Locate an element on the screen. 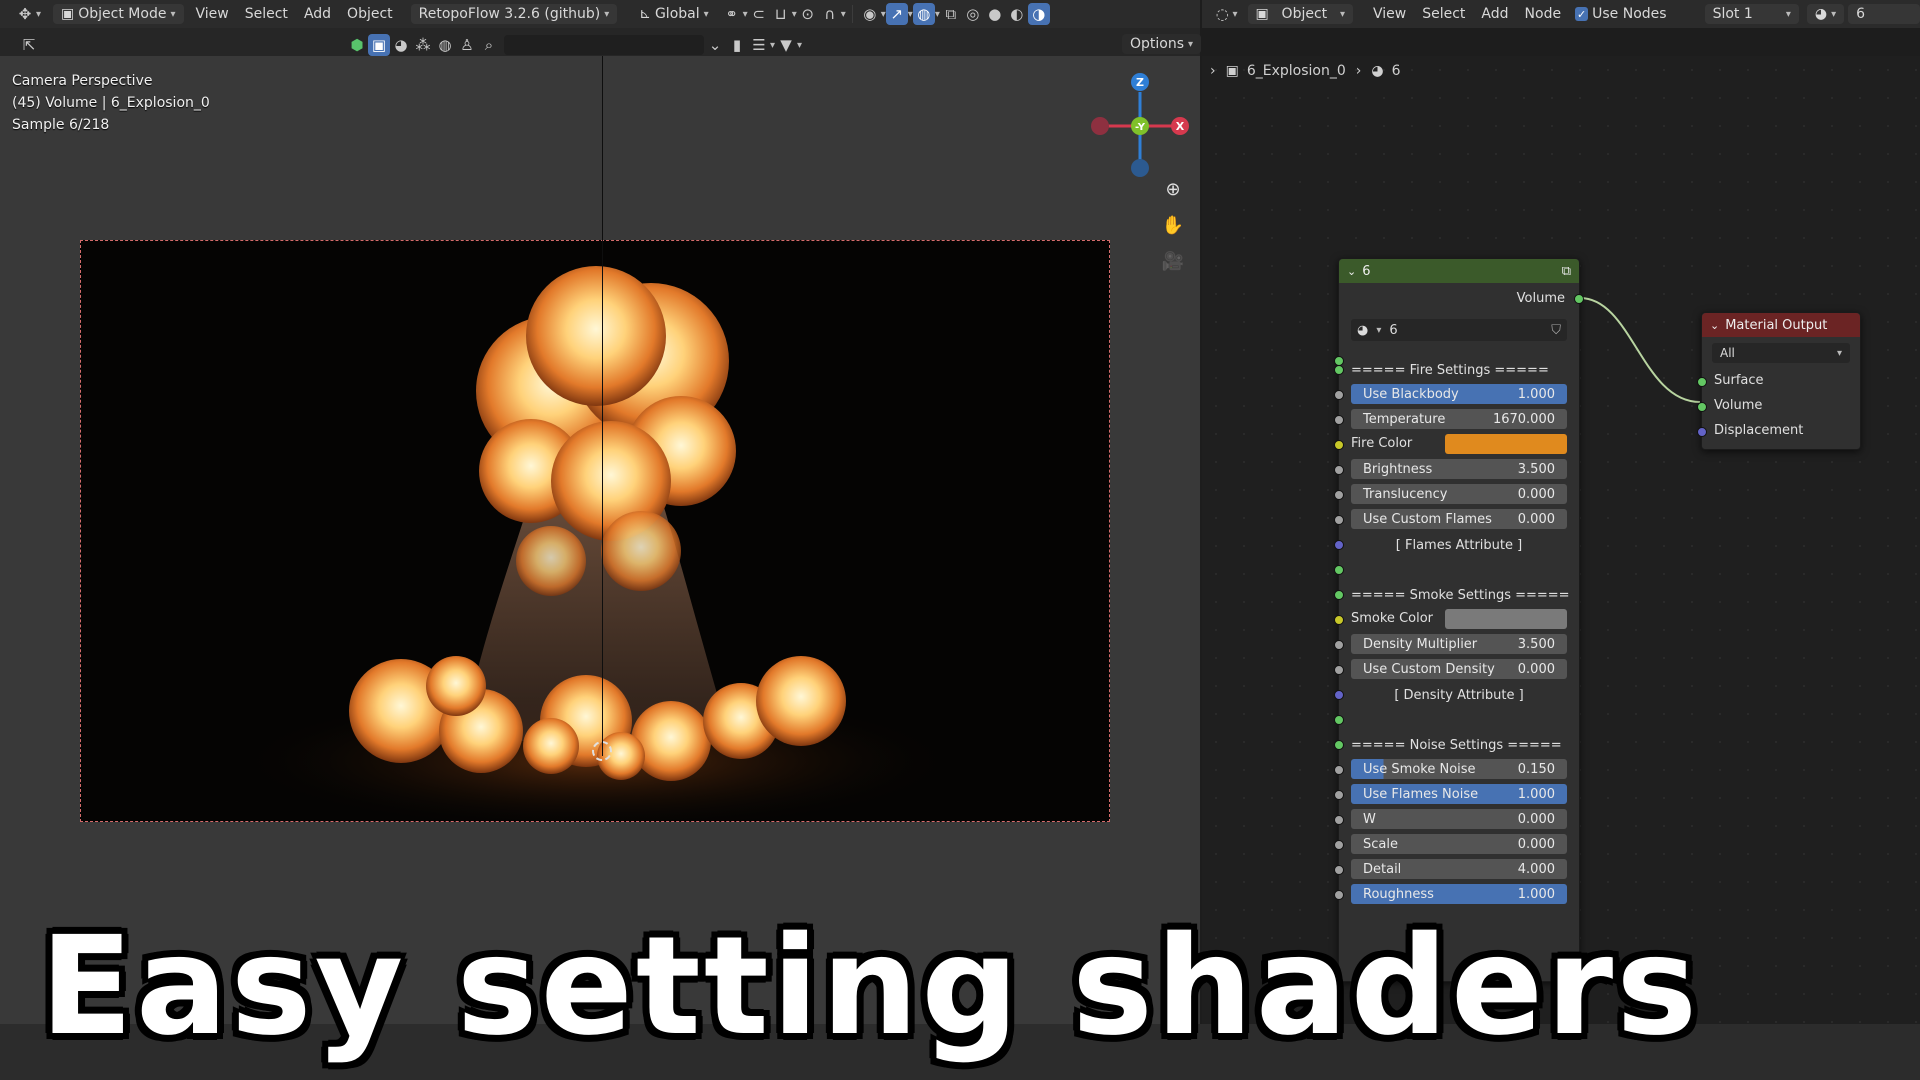  pivot-icon: ⚭ is located at coordinates (732, 14).